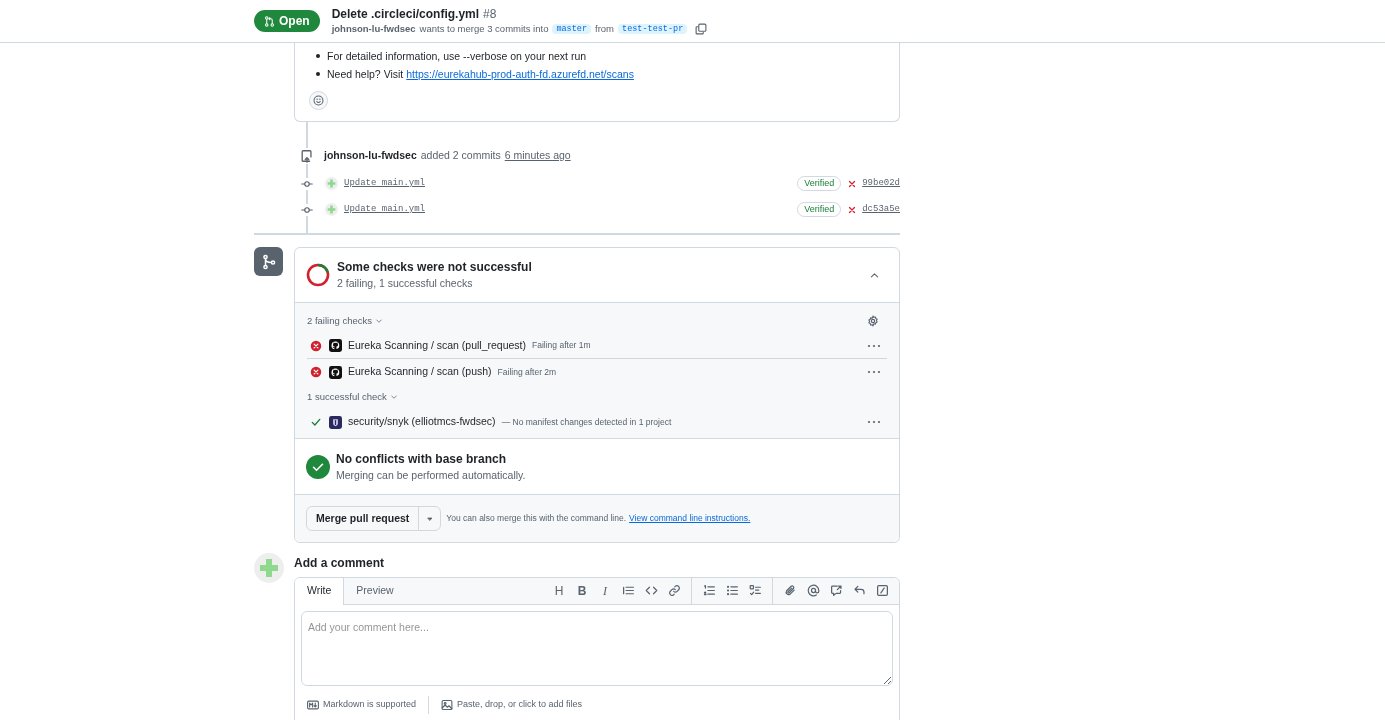 The image size is (1385, 720). I want to click on comment-heading: Add a comment, so click(339, 563).